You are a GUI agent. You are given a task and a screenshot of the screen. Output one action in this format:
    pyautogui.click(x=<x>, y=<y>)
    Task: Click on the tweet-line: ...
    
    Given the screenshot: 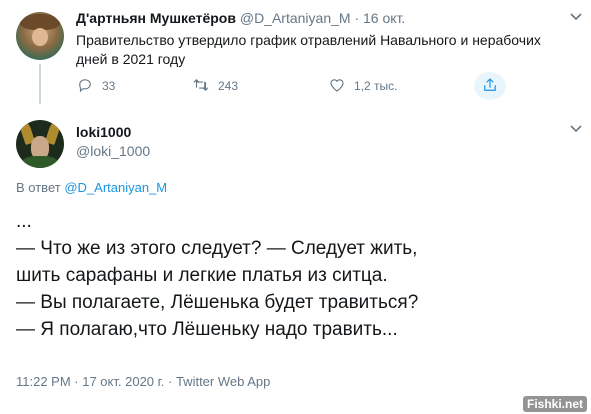 What is the action you would take?
    pyautogui.click(x=24, y=221)
    